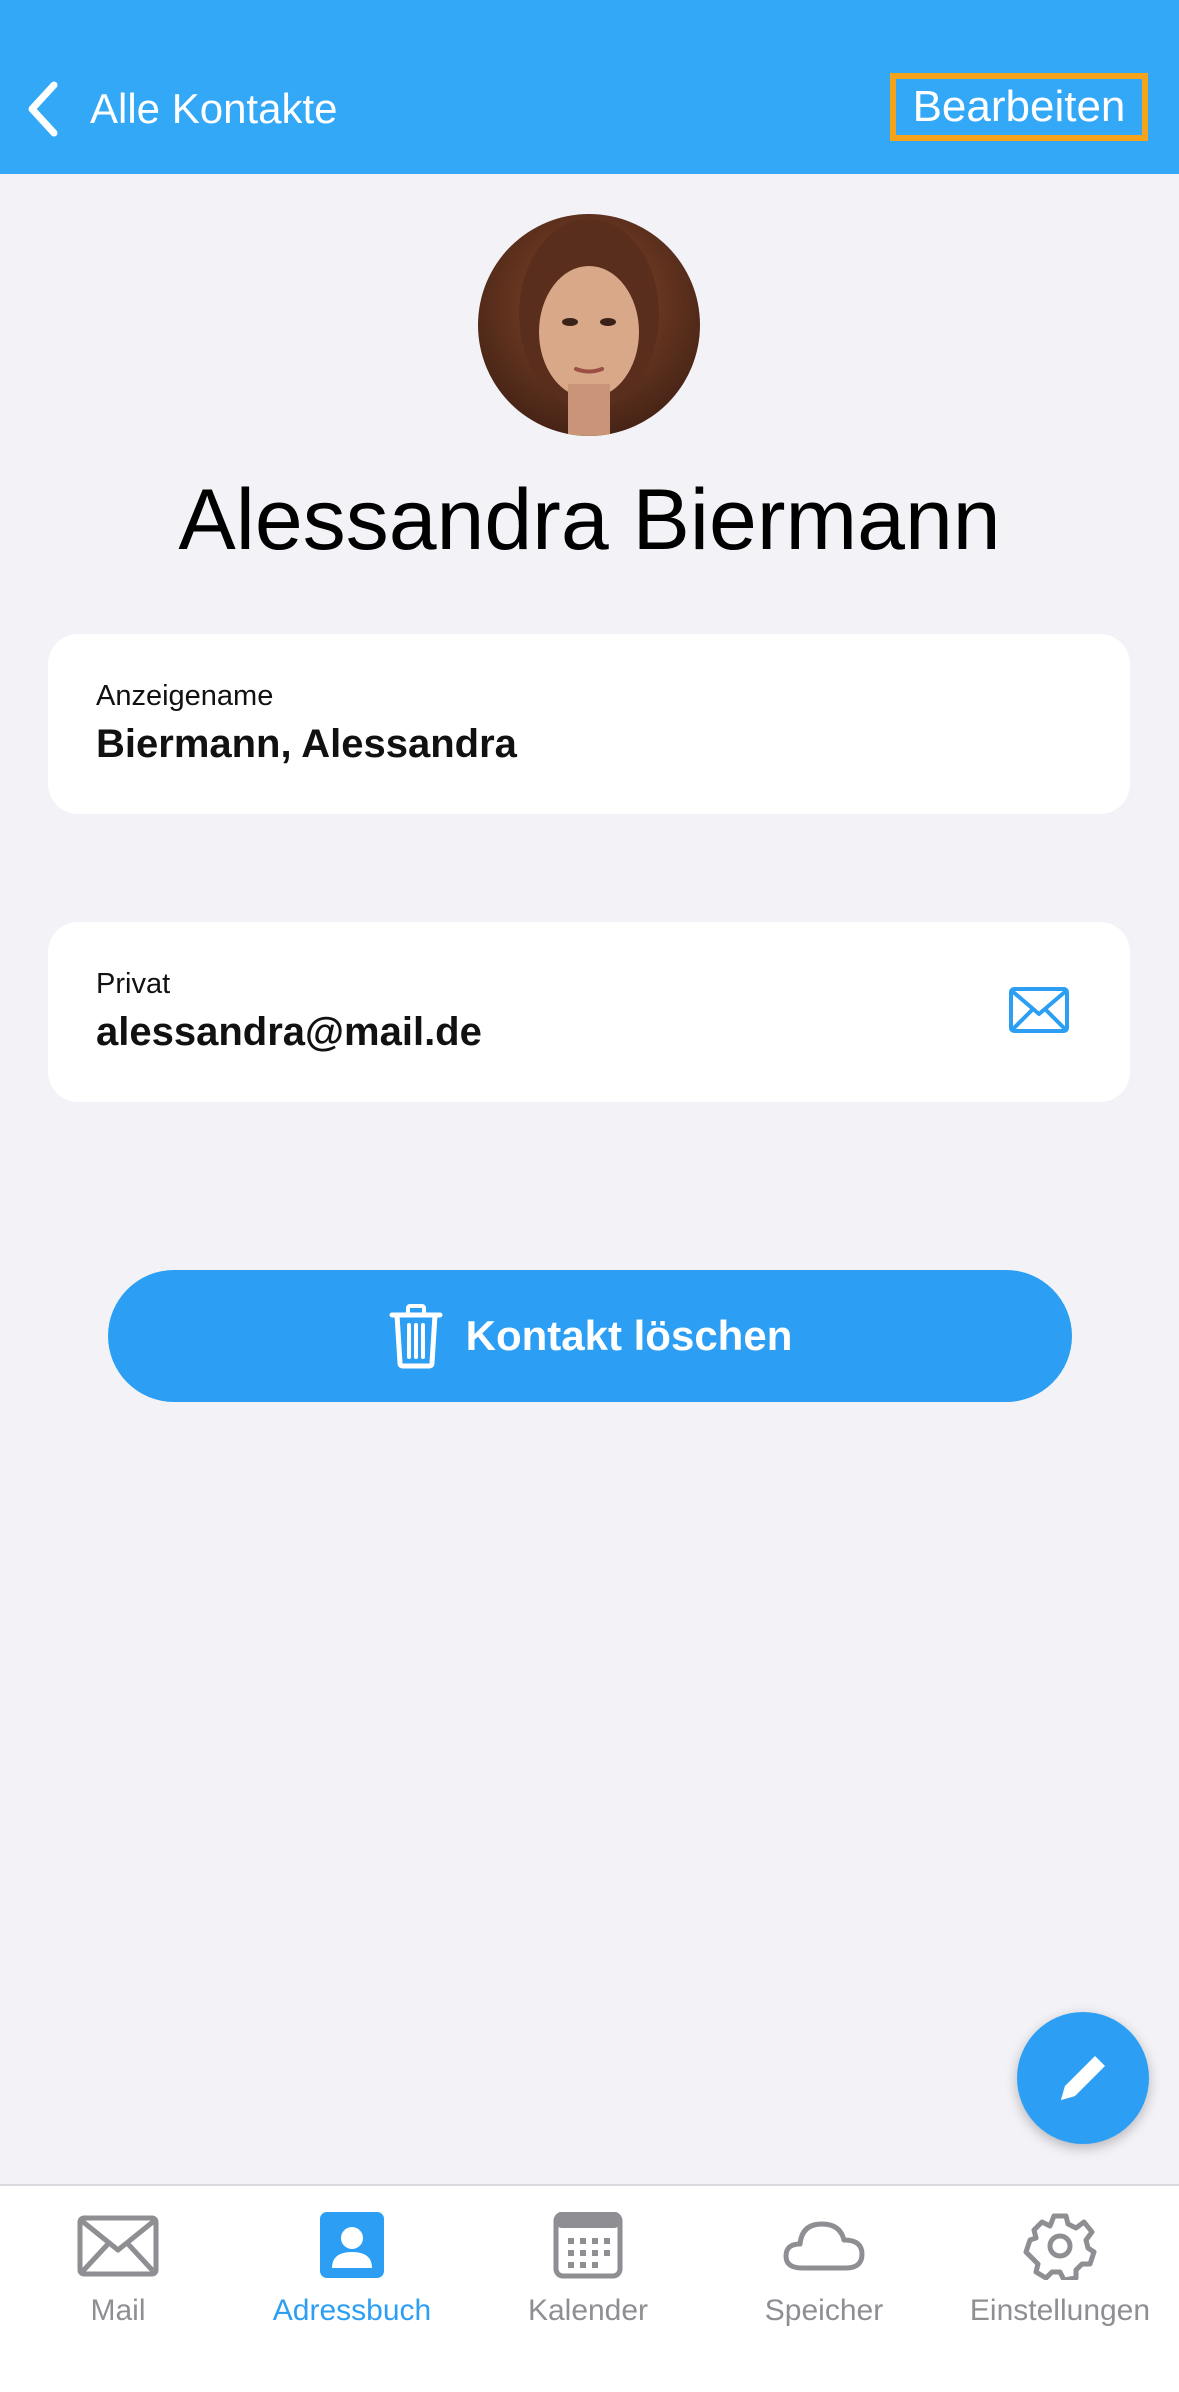 Image resolution: width=1179 pixels, height=2392 pixels. Describe the element at coordinates (589, 325) in the screenshot. I see `avatar` at that location.